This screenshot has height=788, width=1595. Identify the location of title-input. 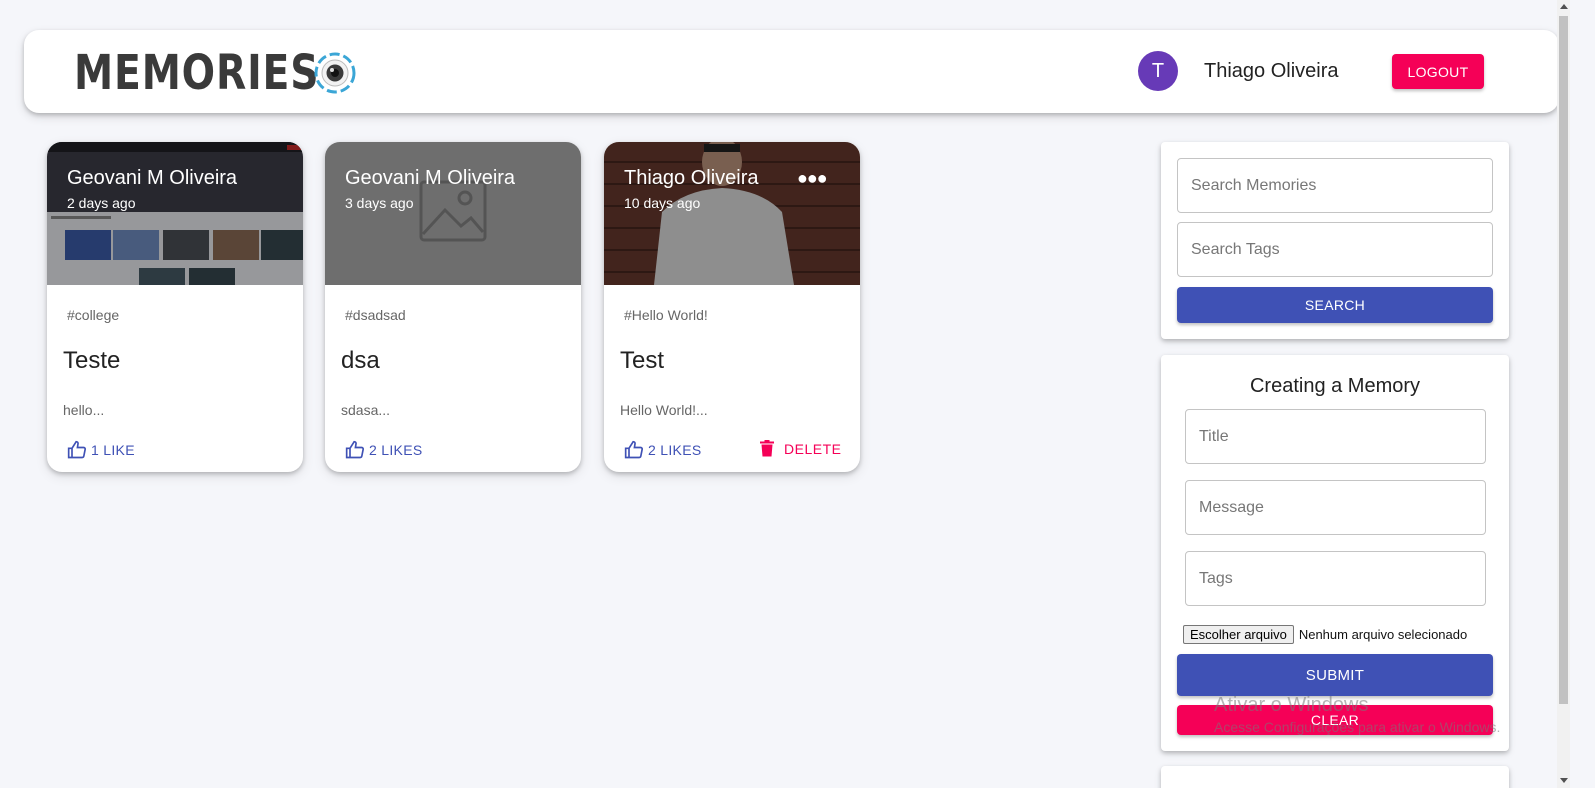
(1335, 436).